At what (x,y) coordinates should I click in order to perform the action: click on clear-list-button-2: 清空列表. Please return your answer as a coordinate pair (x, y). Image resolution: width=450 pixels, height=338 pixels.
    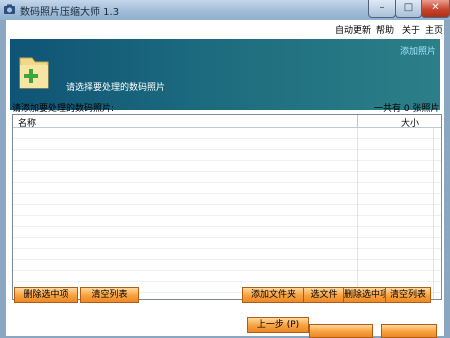
    Looking at the image, I should click on (408, 295).